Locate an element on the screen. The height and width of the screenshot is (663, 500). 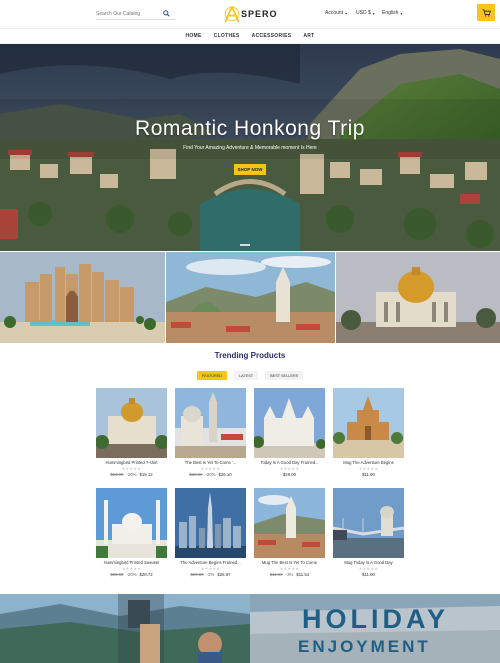
nav-item-home: HOME is located at coordinates (193, 36).